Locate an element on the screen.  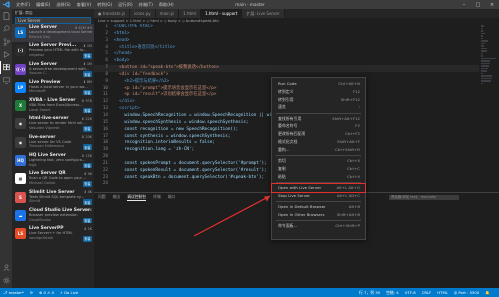
context-menu-item: 粘贴 Ctrl+V is located at coordinates (318, 177).